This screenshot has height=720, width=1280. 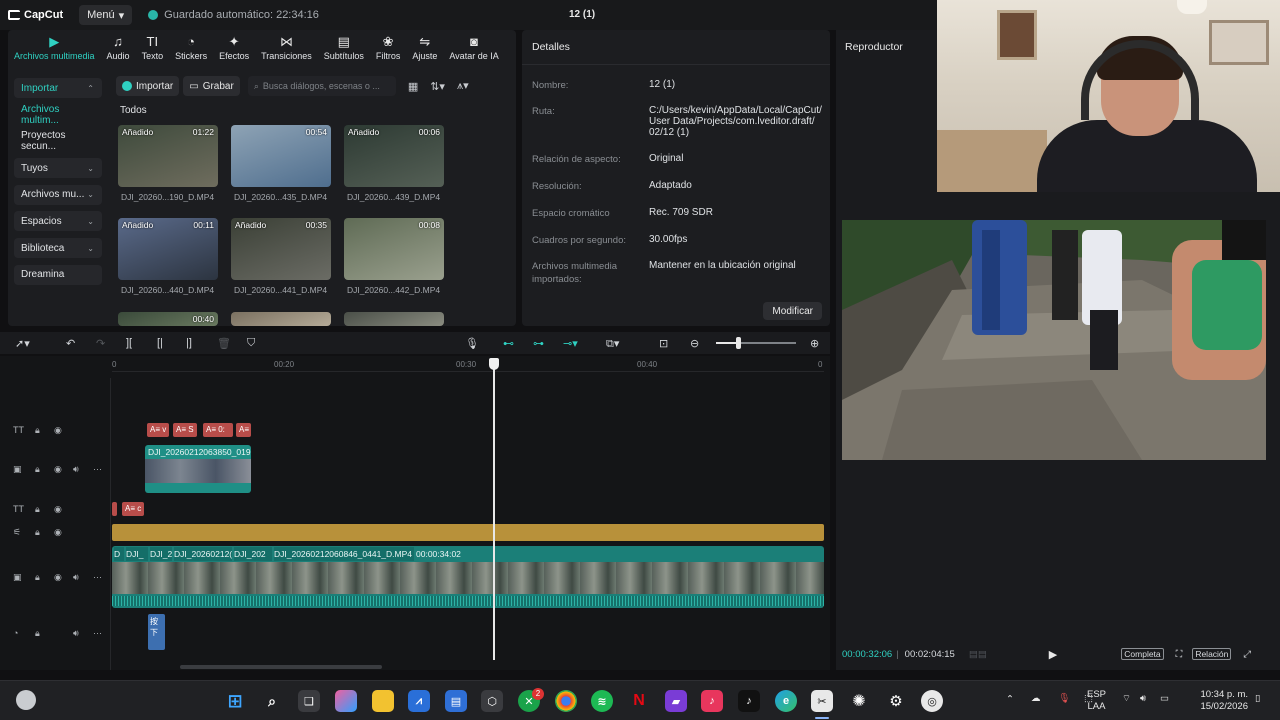 I want to click on battery-icon: ▭, so click(x=1164, y=699).